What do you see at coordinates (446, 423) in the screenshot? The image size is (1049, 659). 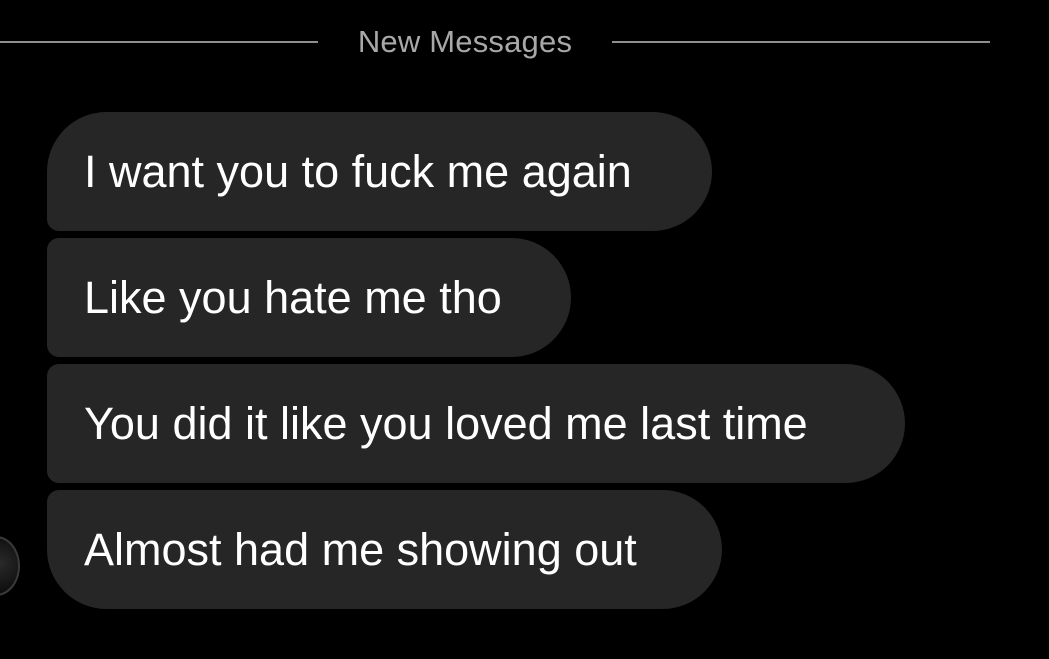 I see `message-text: You did it like you loved me last time` at bounding box center [446, 423].